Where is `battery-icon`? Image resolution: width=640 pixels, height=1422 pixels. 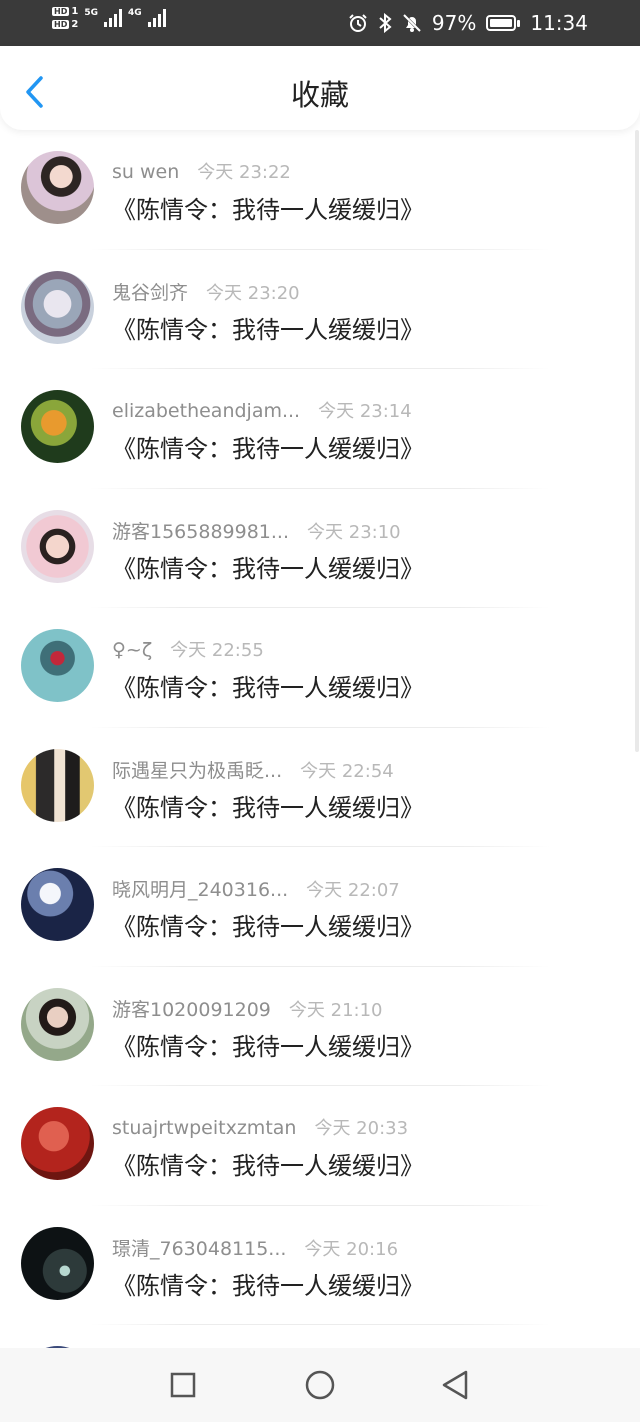 battery-icon is located at coordinates (503, 23).